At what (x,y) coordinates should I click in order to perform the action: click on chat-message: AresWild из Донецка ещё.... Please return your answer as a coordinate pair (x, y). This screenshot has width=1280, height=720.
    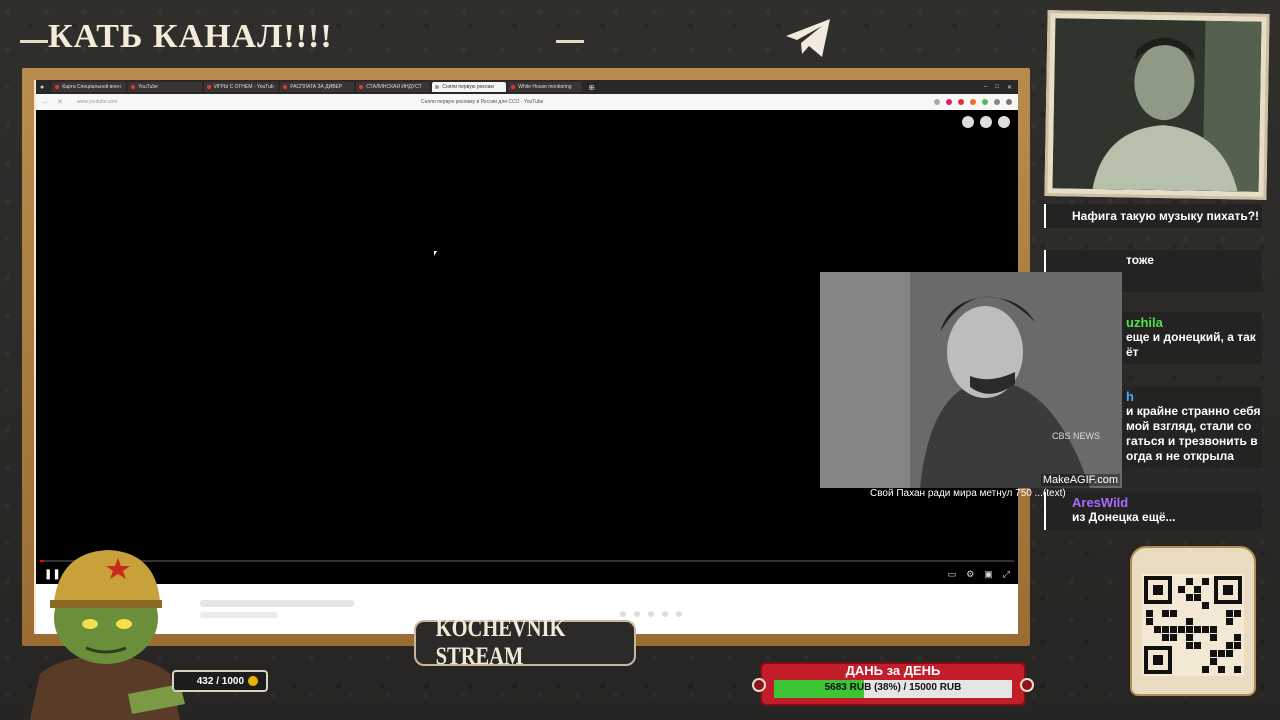
    Looking at the image, I should click on (1153, 511).